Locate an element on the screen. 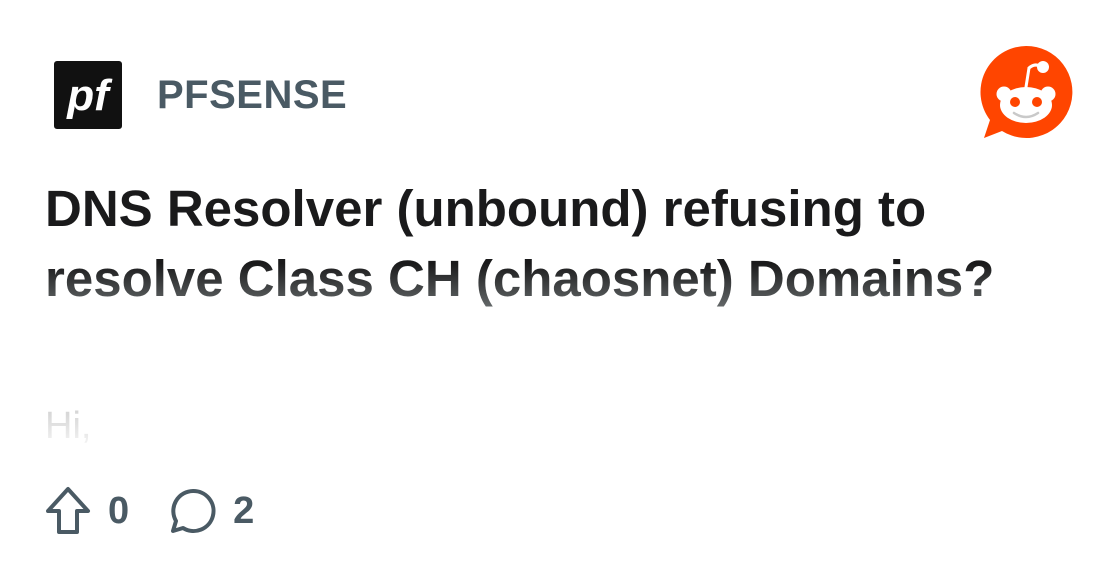  upvote-stat: 0 is located at coordinates (86, 511).